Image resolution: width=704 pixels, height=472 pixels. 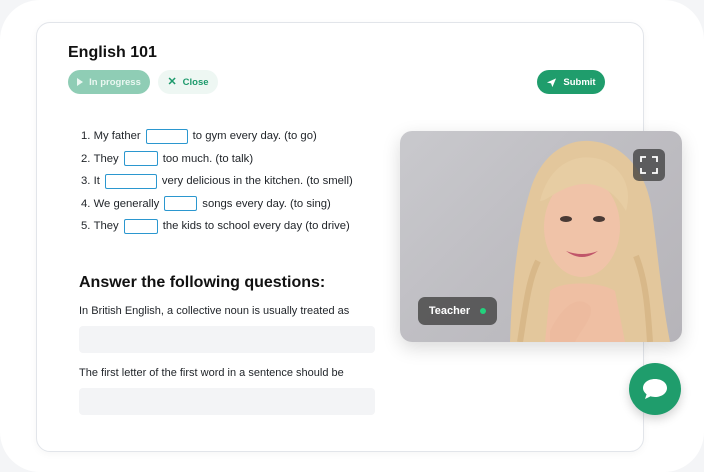 I want to click on status-label: In progress, so click(x=115, y=82).